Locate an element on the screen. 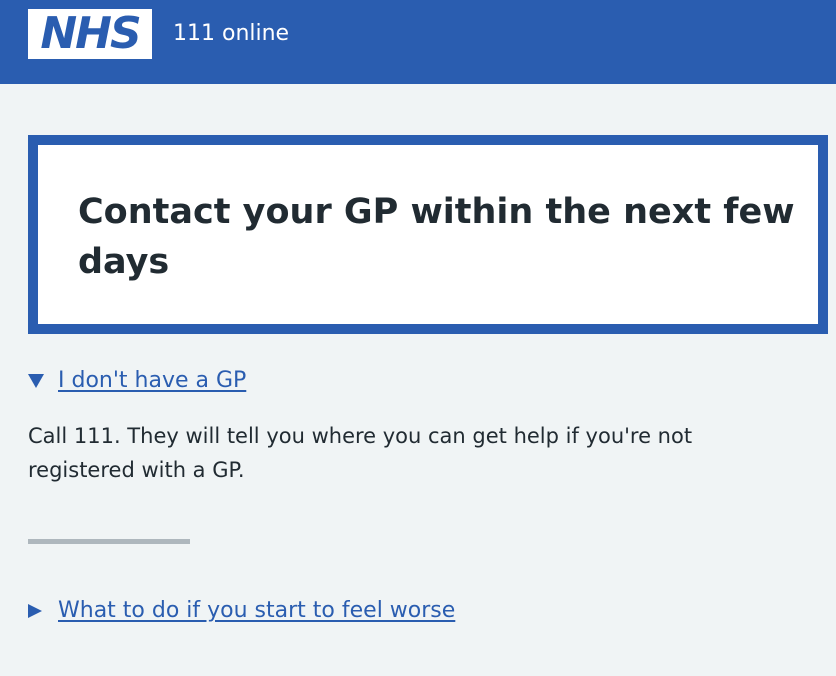  service-name-link: 111 online is located at coordinates (231, 34).